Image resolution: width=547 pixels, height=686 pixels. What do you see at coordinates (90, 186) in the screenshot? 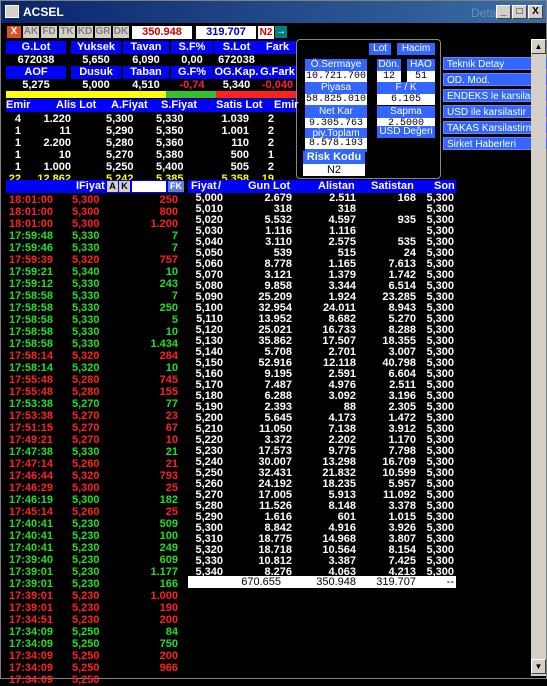
I see `ifiyat-label: IFiyat` at bounding box center [90, 186].